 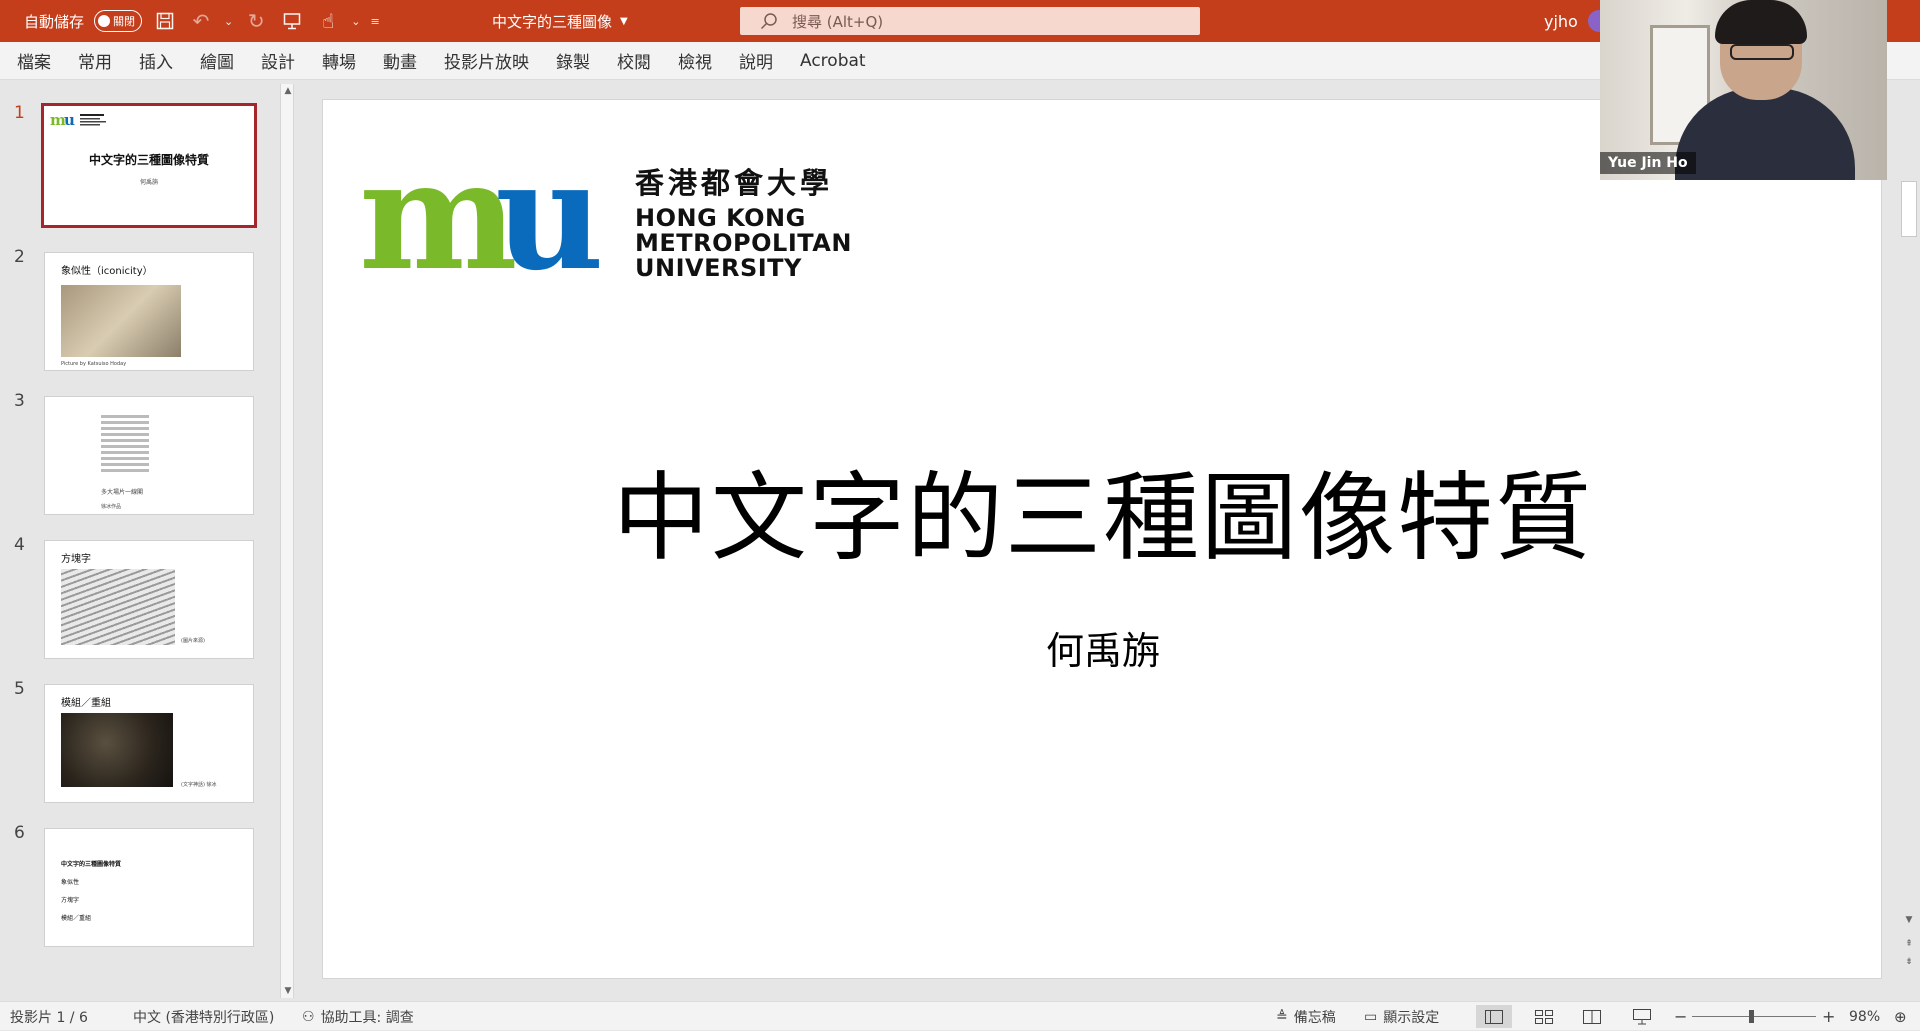 I want to click on previous-slide-icon: ⇞, so click(x=1909, y=944).